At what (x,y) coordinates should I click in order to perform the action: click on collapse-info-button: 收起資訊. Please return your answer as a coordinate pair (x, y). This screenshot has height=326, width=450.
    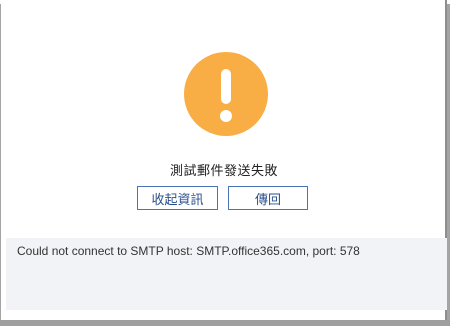
    Looking at the image, I should click on (177, 198).